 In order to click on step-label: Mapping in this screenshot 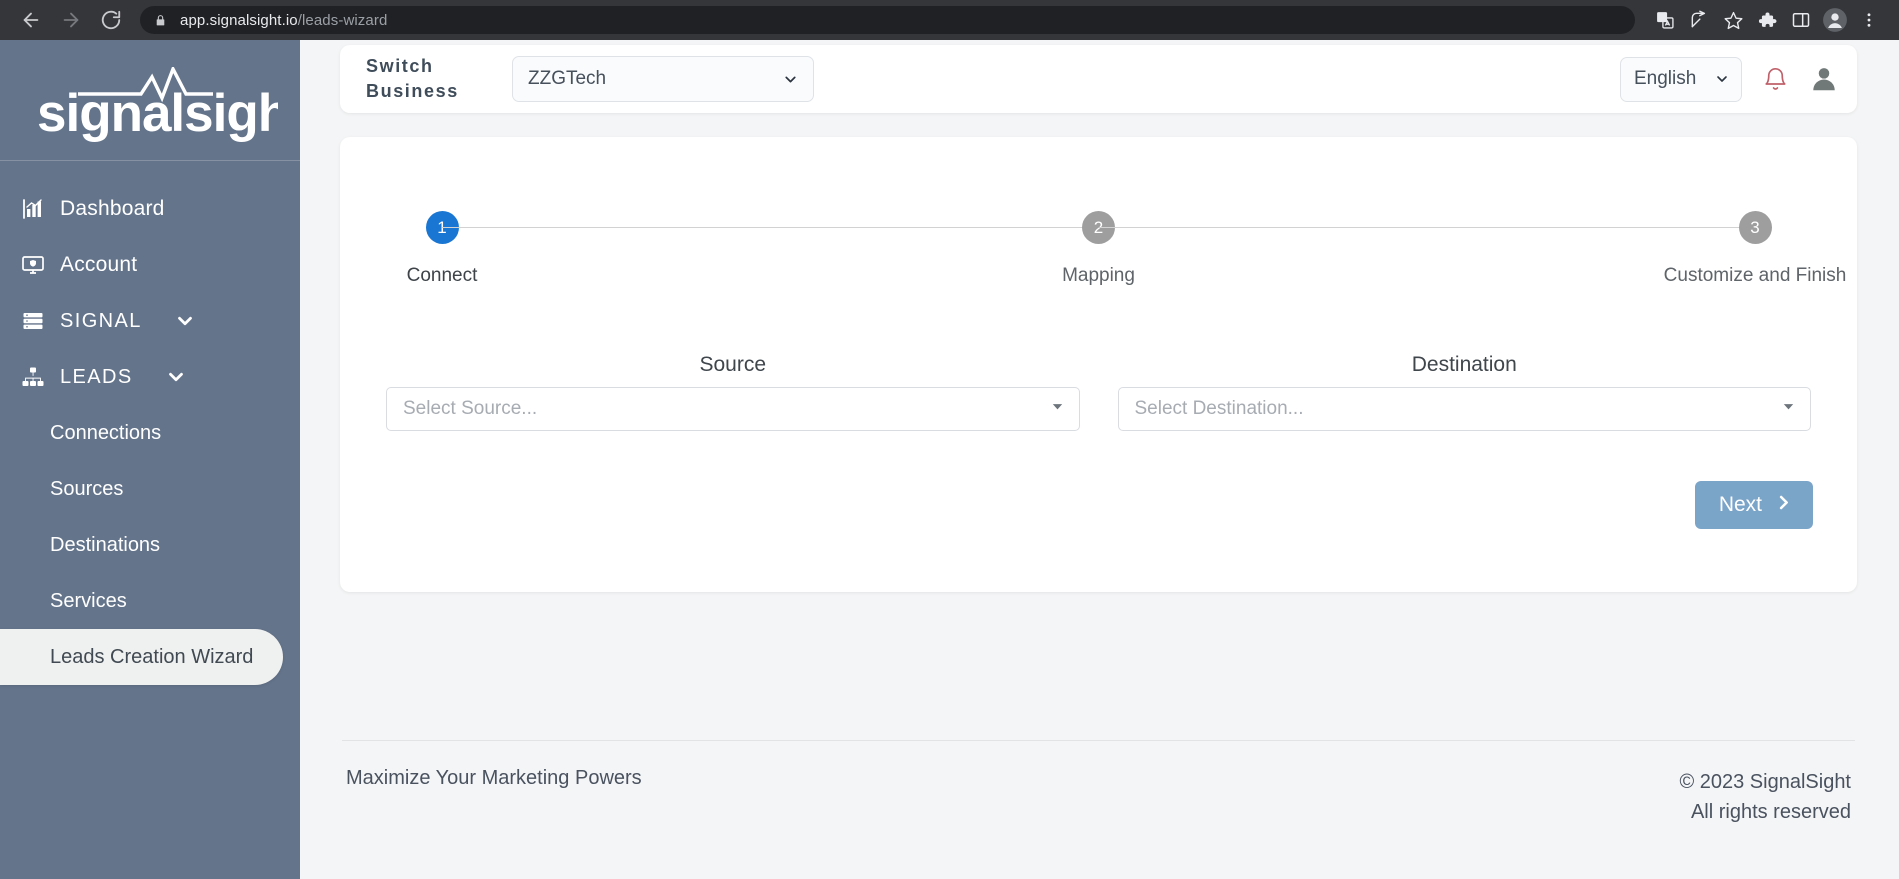, I will do `click(1098, 275)`.